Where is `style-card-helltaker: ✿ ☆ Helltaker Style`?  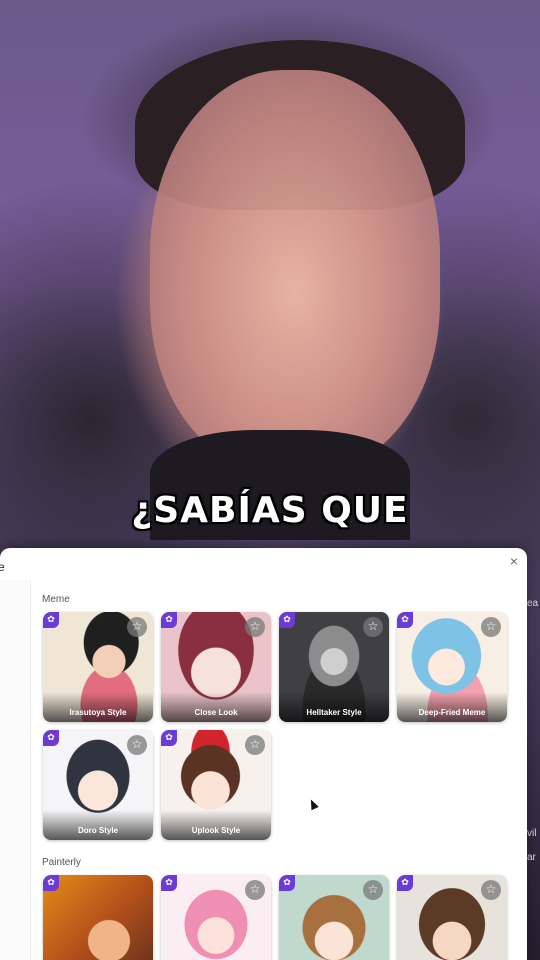
style-card-helltaker: ✿ ☆ Helltaker Style is located at coordinates (334, 667).